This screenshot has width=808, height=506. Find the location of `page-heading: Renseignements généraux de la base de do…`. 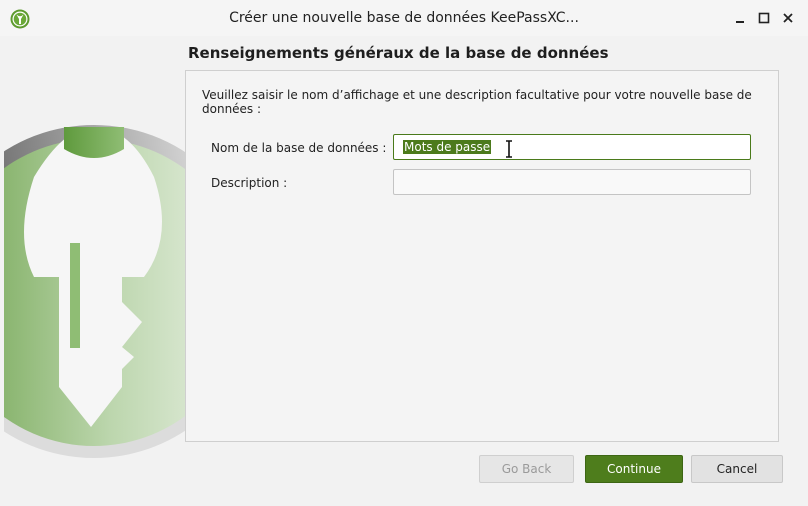

page-heading: Renseignements généraux de la base de do… is located at coordinates (398, 53).